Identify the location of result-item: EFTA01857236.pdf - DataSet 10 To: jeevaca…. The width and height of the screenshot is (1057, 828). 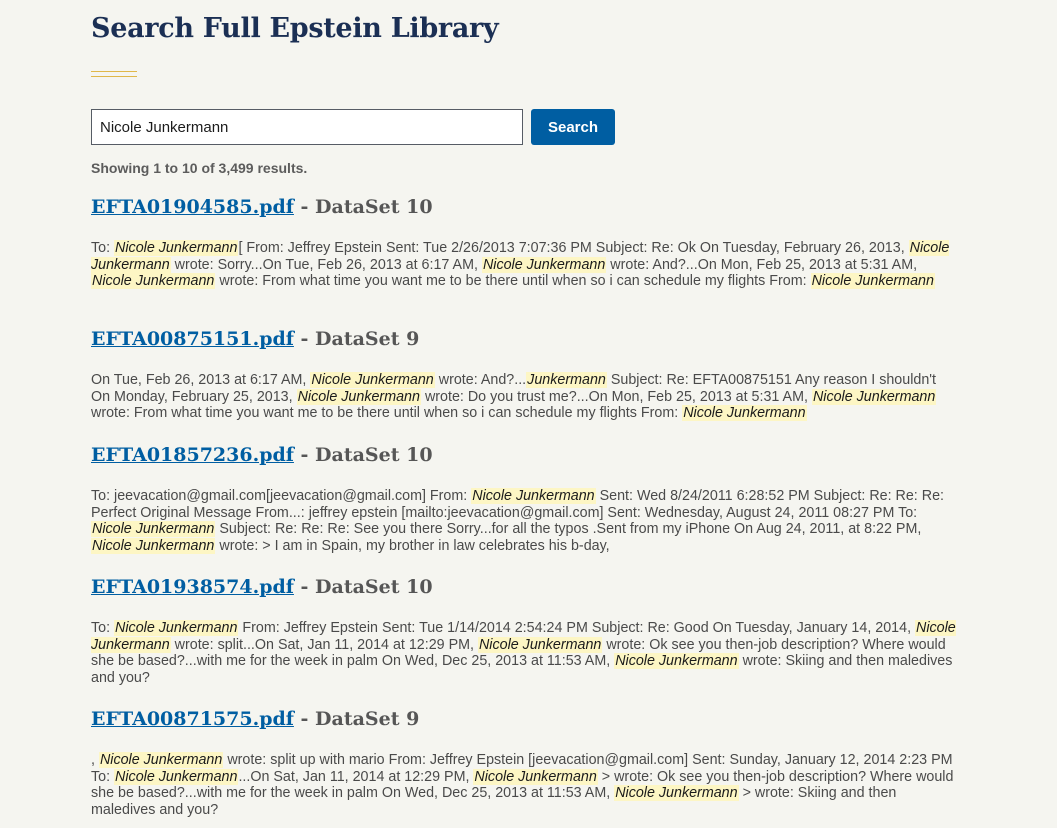
(524, 499).